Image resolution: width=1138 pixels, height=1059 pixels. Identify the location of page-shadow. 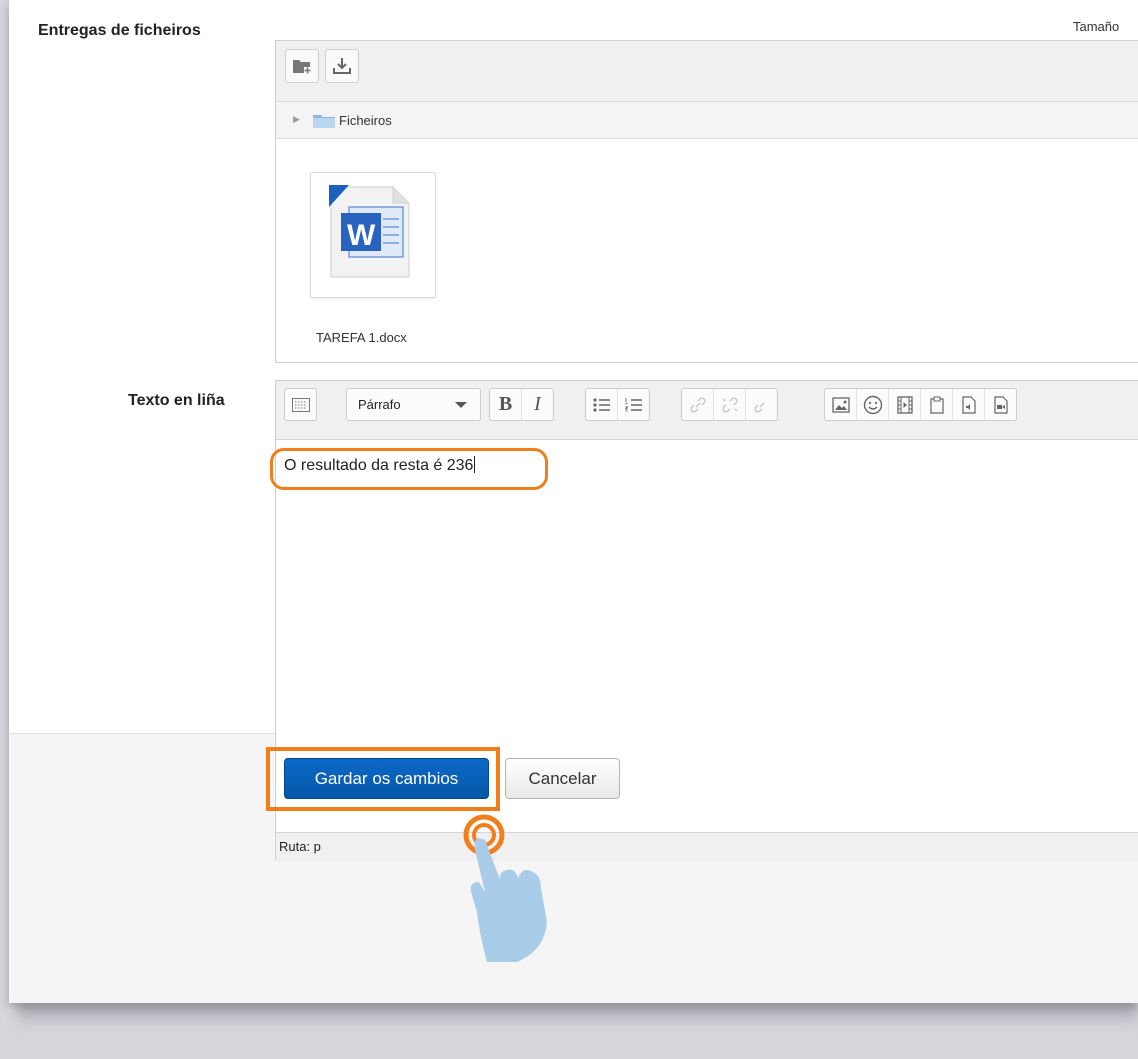
(578, 1014).